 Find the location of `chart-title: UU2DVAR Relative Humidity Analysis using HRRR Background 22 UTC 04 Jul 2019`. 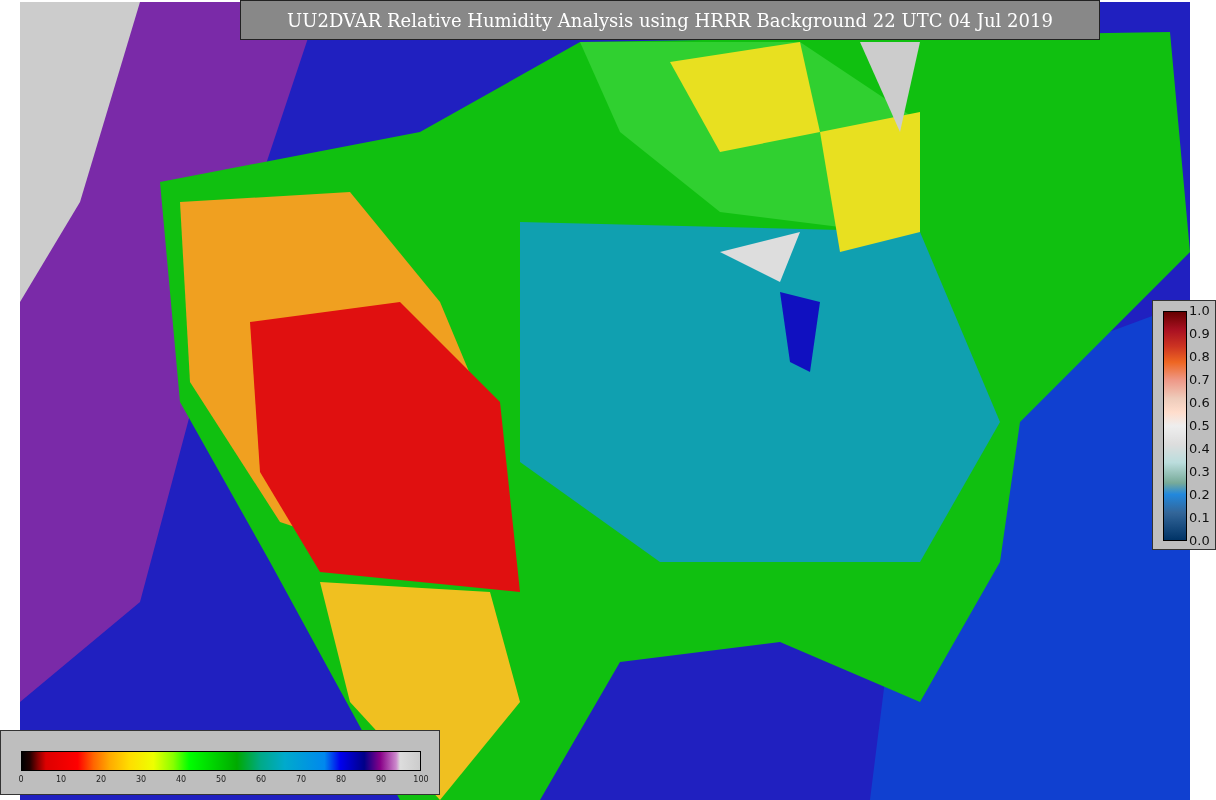

chart-title: UU2DVAR Relative Humidity Analysis using HRRR Background 22 UTC 04 Jul 2019 is located at coordinates (670, 20).